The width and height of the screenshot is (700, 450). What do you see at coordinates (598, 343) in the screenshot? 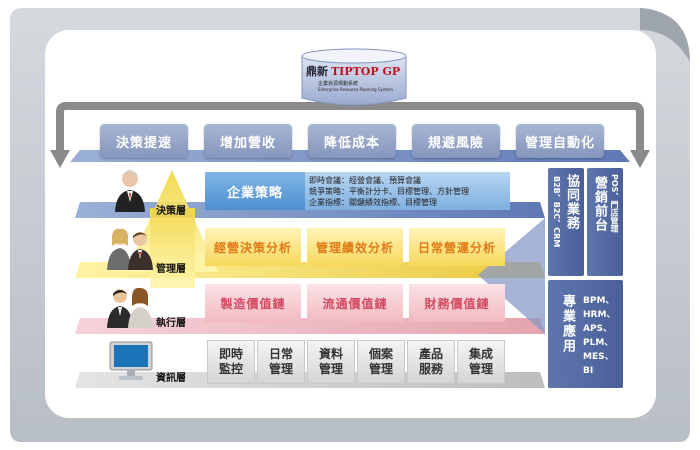
I see `pro-item-plm: PLM、` at bounding box center [598, 343].